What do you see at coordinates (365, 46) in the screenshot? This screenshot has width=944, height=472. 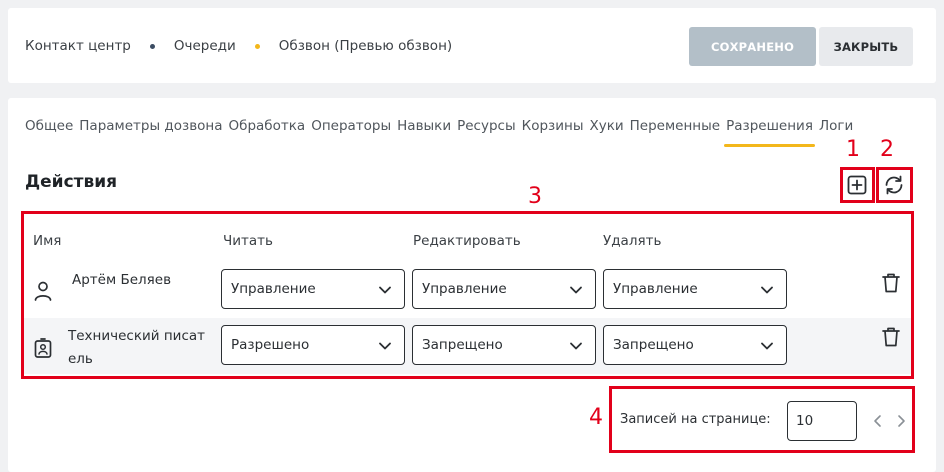 I see `breadcrumb-current: Обзвон (Превью обзвон)` at bounding box center [365, 46].